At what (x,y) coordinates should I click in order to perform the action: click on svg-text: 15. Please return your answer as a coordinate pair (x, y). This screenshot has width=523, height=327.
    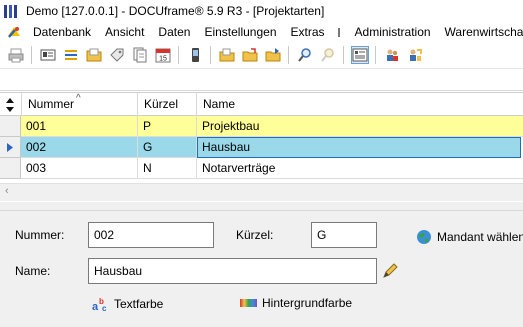
    Looking at the image, I should click on (163, 59).